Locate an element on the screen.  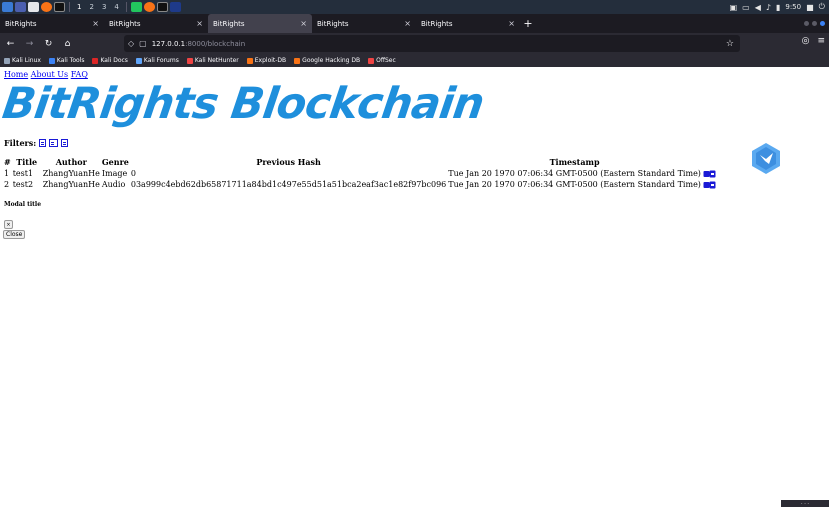
forward-icon: → is located at coordinates (29, 43).